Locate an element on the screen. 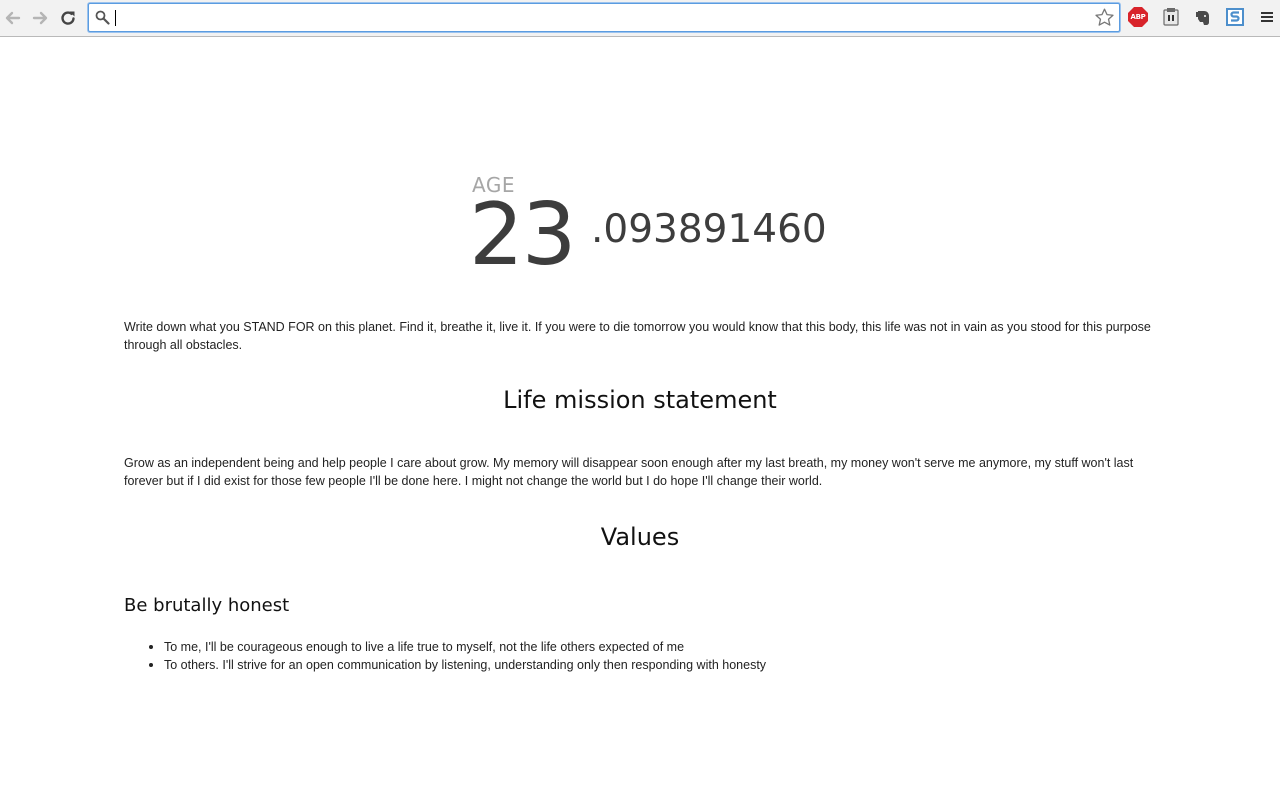 The height and width of the screenshot is (800, 1280). extension-badge-button is located at coordinates (1171, 17).